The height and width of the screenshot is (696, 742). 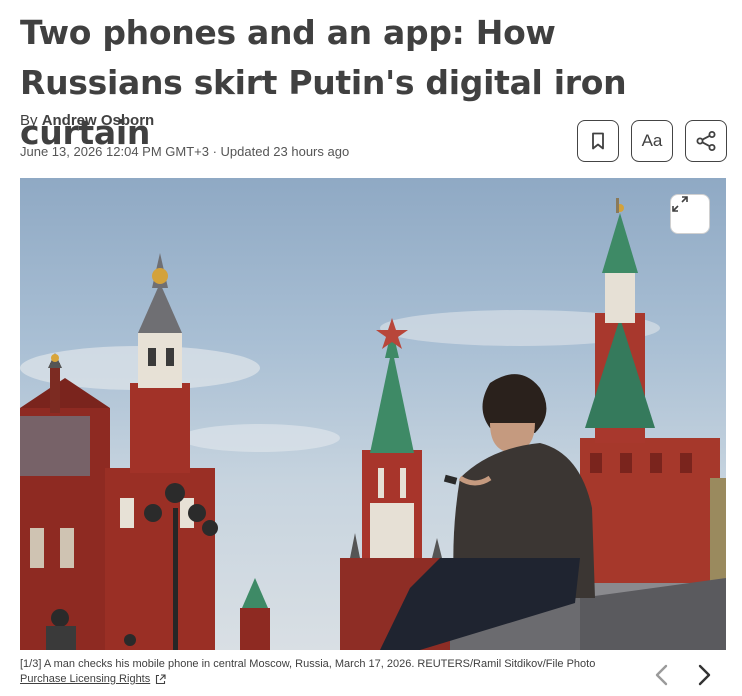 What do you see at coordinates (161, 678) in the screenshot?
I see `external-link-icon` at bounding box center [161, 678].